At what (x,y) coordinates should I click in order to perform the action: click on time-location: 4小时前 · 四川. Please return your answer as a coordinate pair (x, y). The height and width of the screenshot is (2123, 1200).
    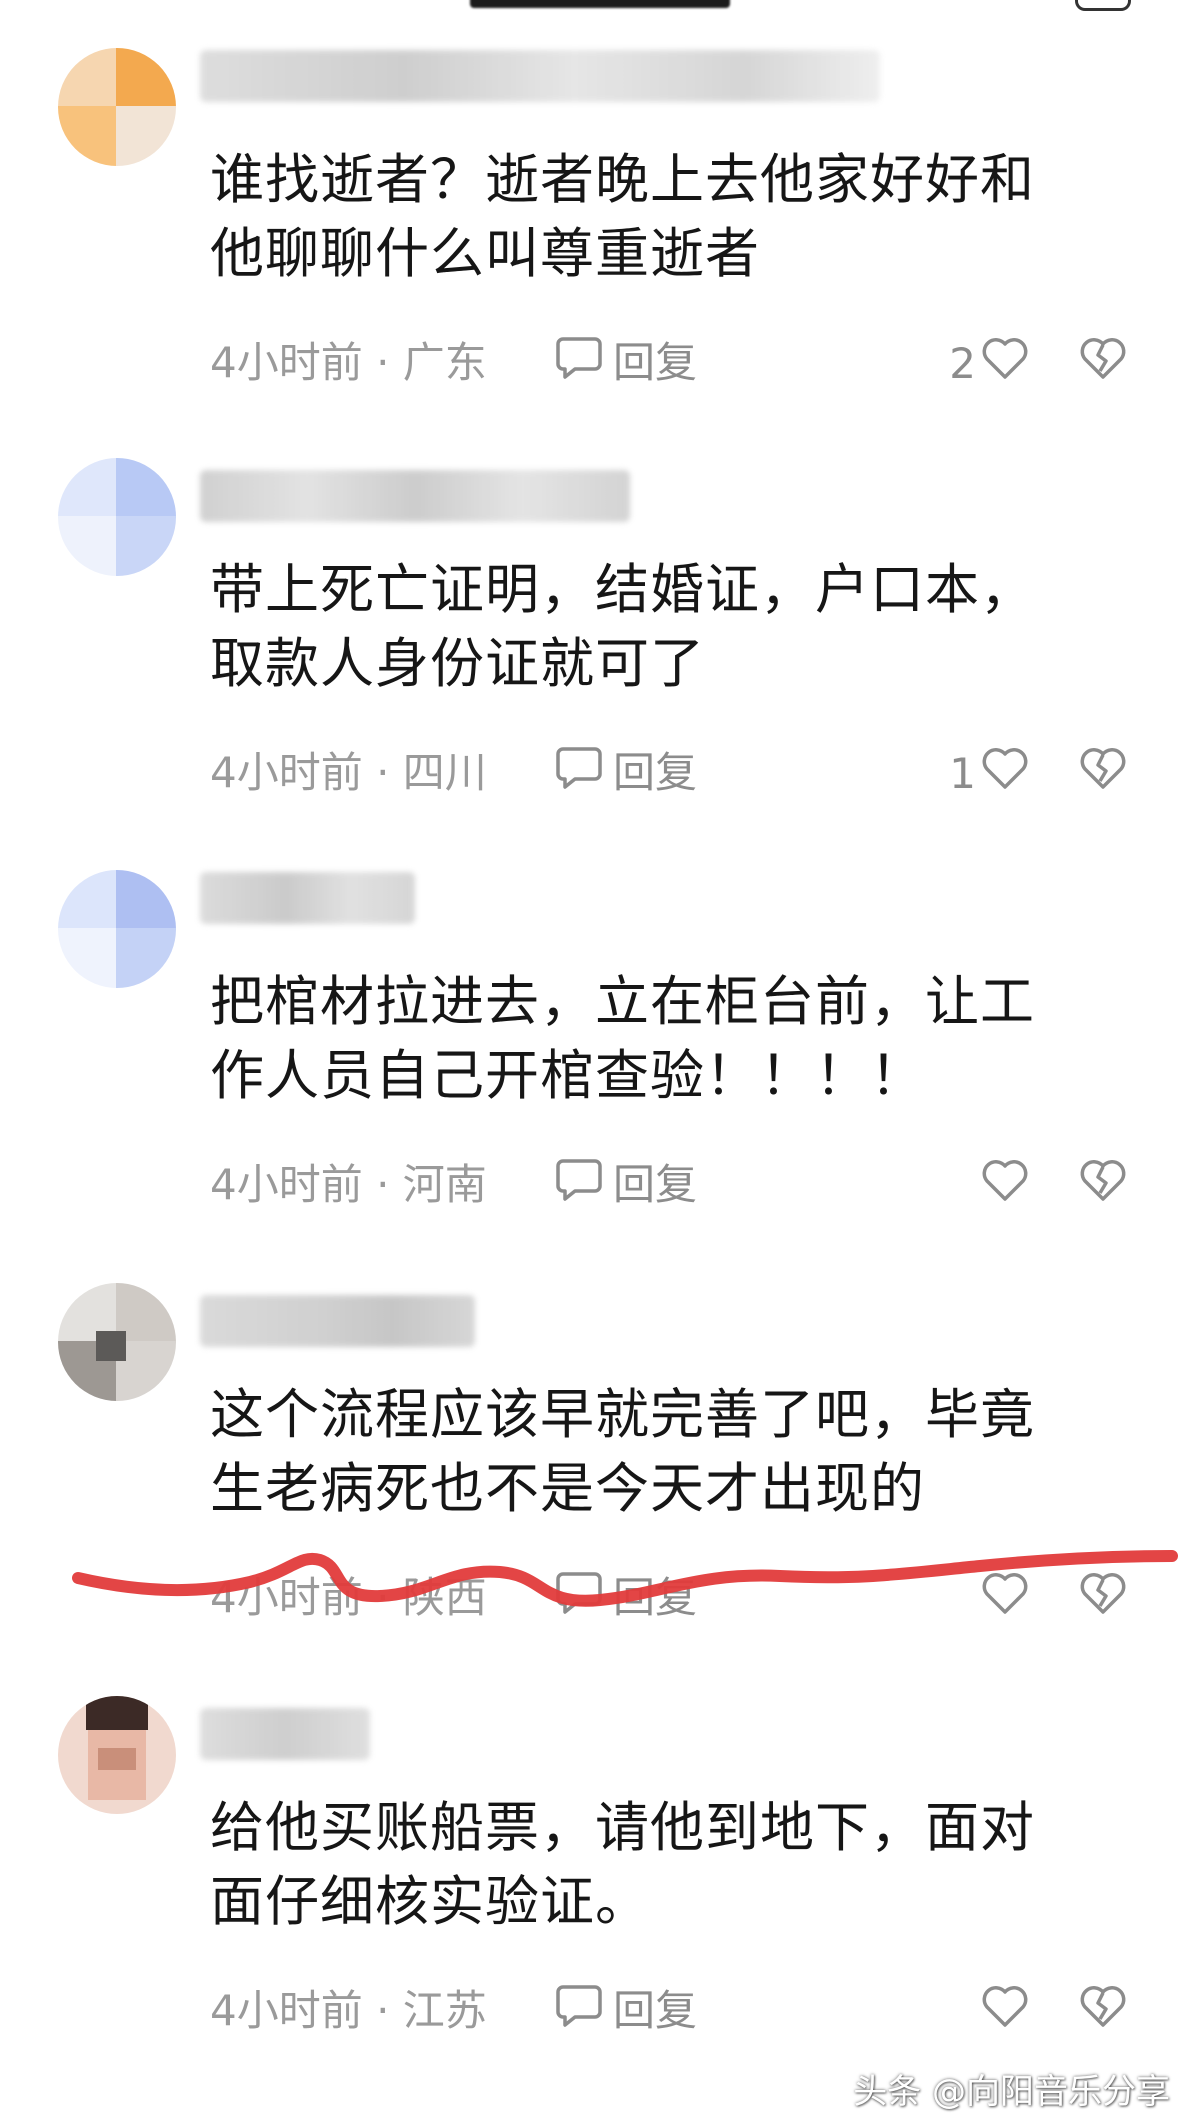
    Looking at the image, I should click on (348, 772).